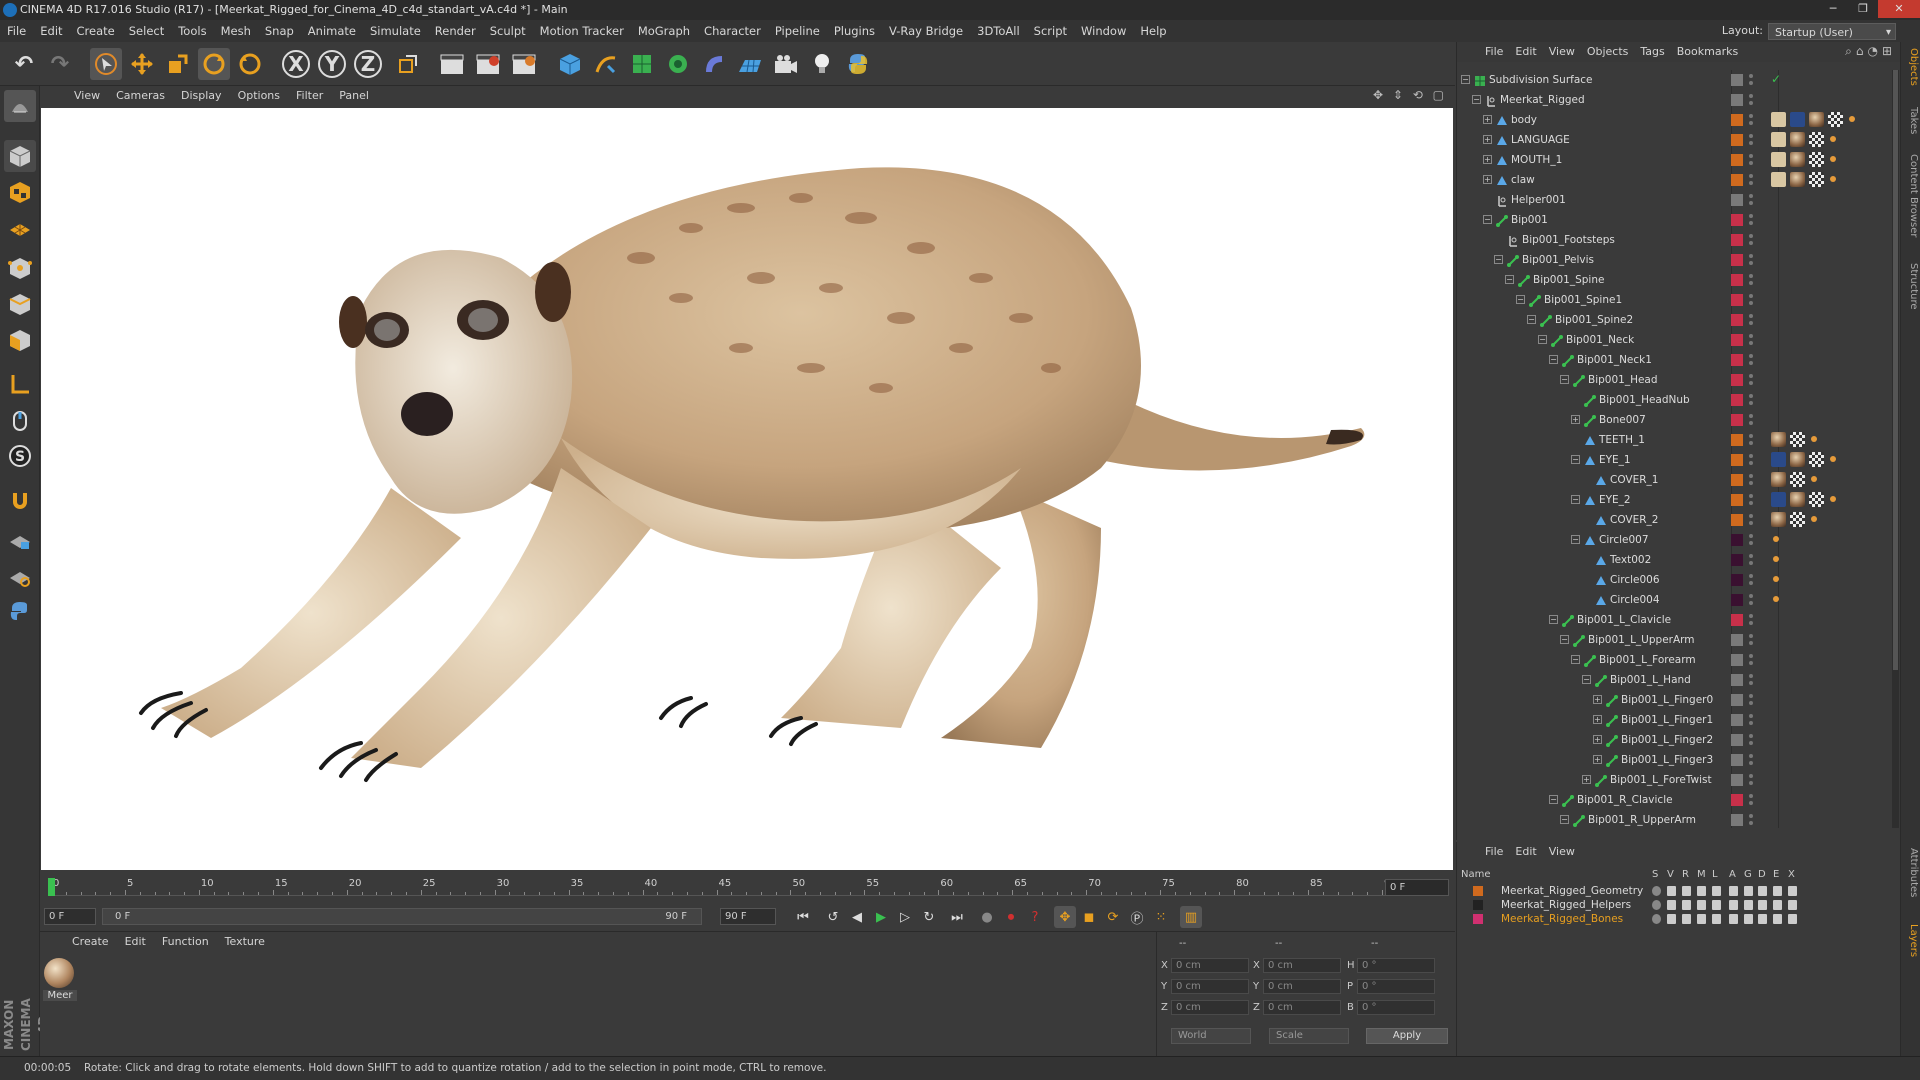 The image size is (1920, 1080). Describe the element at coordinates (1895, 449) in the screenshot. I see `object-tree-scrollbar` at that location.